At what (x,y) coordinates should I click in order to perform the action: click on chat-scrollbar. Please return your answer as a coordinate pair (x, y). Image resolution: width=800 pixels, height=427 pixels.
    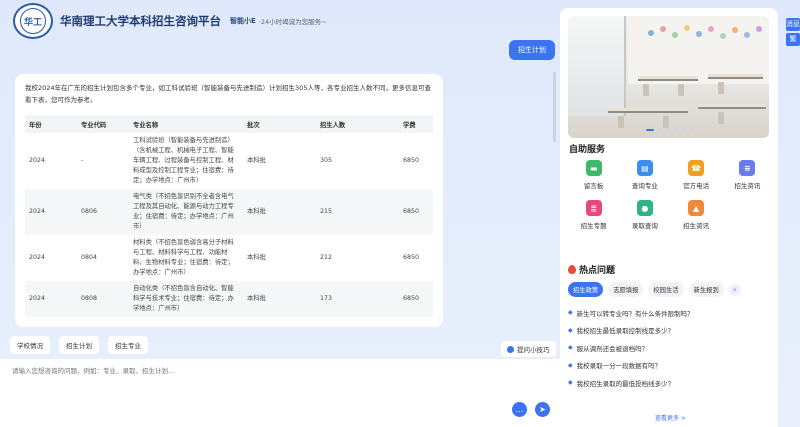
    Looking at the image, I should click on (554, 107).